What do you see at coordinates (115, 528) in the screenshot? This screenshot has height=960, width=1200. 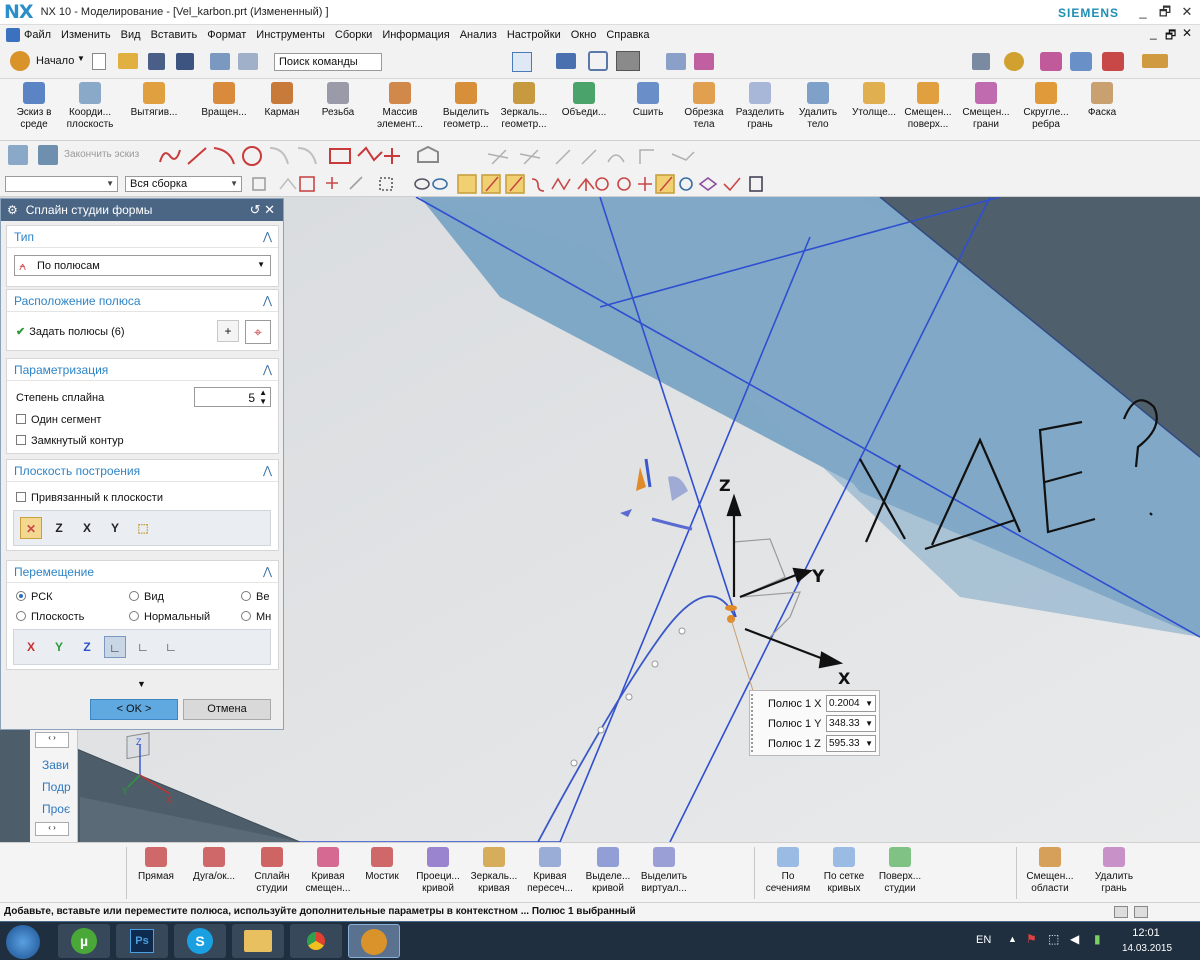 I see `plane-xz-icon: Y` at bounding box center [115, 528].